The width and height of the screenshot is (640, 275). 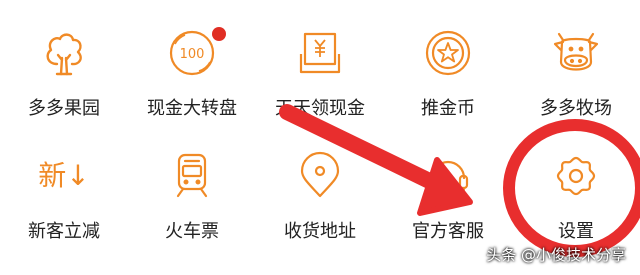 I want to click on menu-item-label: 设置, so click(x=576, y=231).